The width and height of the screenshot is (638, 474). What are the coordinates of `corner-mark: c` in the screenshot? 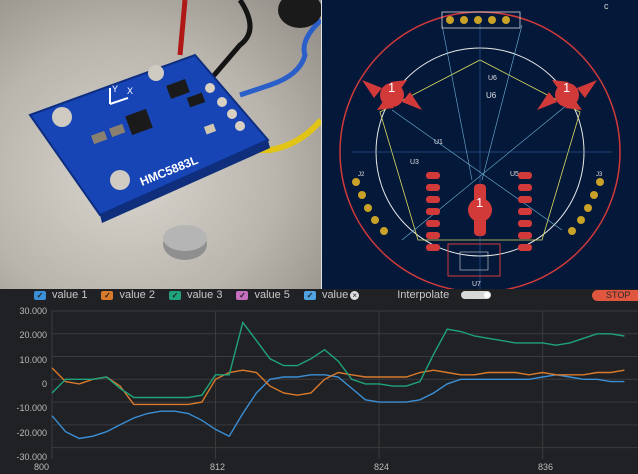 It's located at (606, 6).